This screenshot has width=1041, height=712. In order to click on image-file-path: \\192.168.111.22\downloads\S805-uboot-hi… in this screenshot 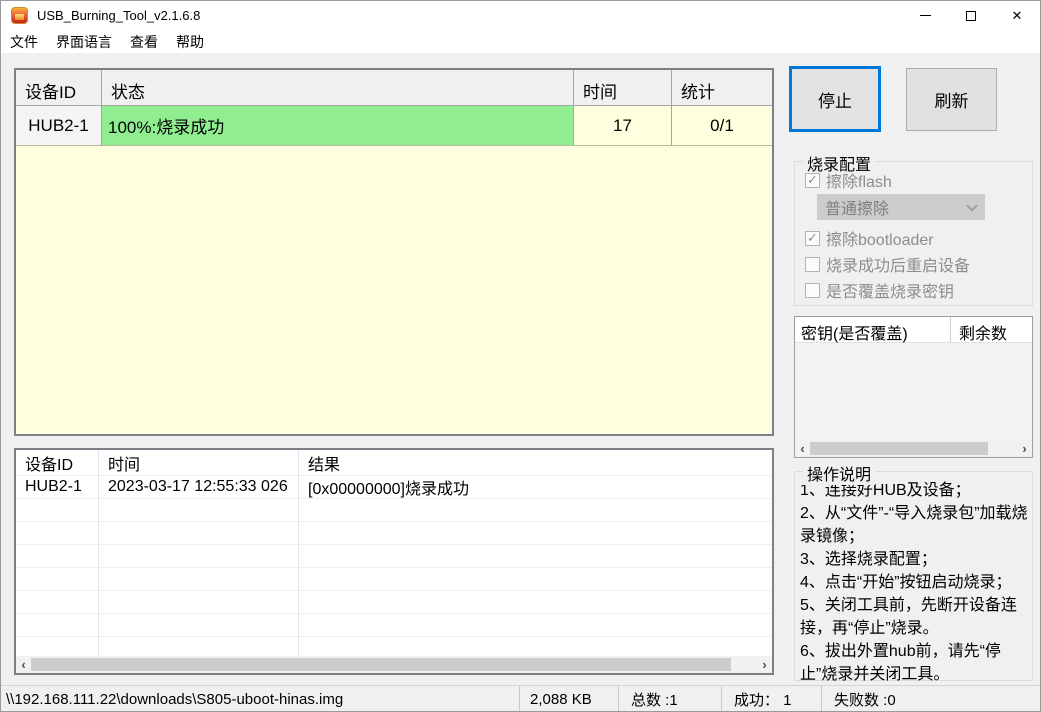, I will do `click(175, 699)`.